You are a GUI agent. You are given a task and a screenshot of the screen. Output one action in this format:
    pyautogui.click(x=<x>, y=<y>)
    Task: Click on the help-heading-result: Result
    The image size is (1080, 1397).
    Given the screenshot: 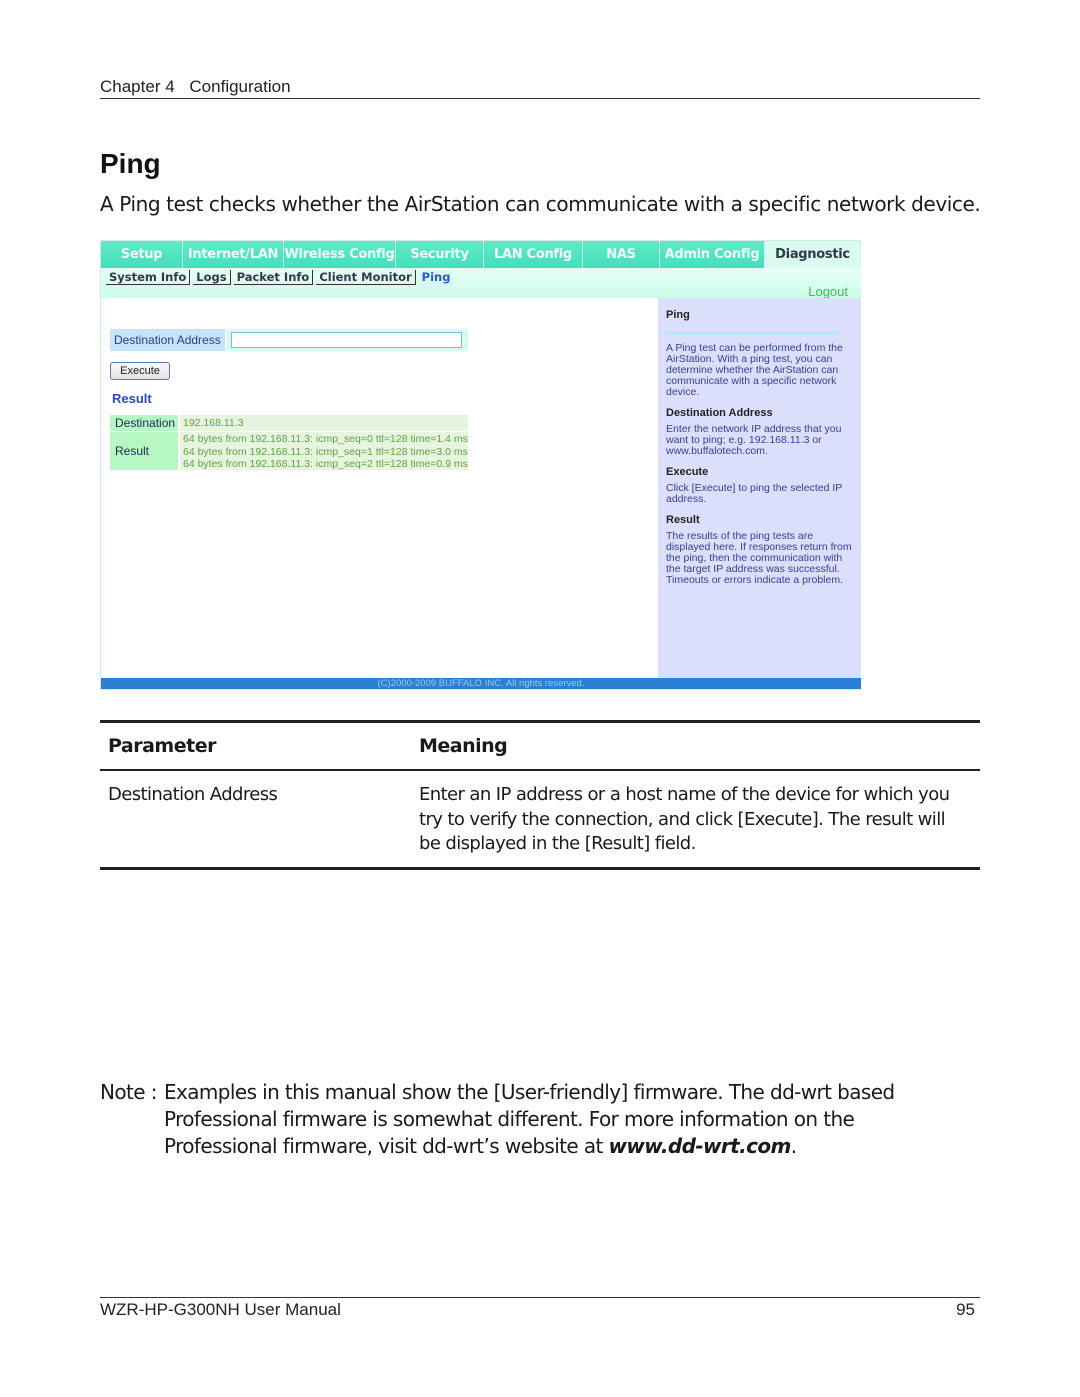 What is the action you would take?
    pyautogui.click(x=683, y=520)
    